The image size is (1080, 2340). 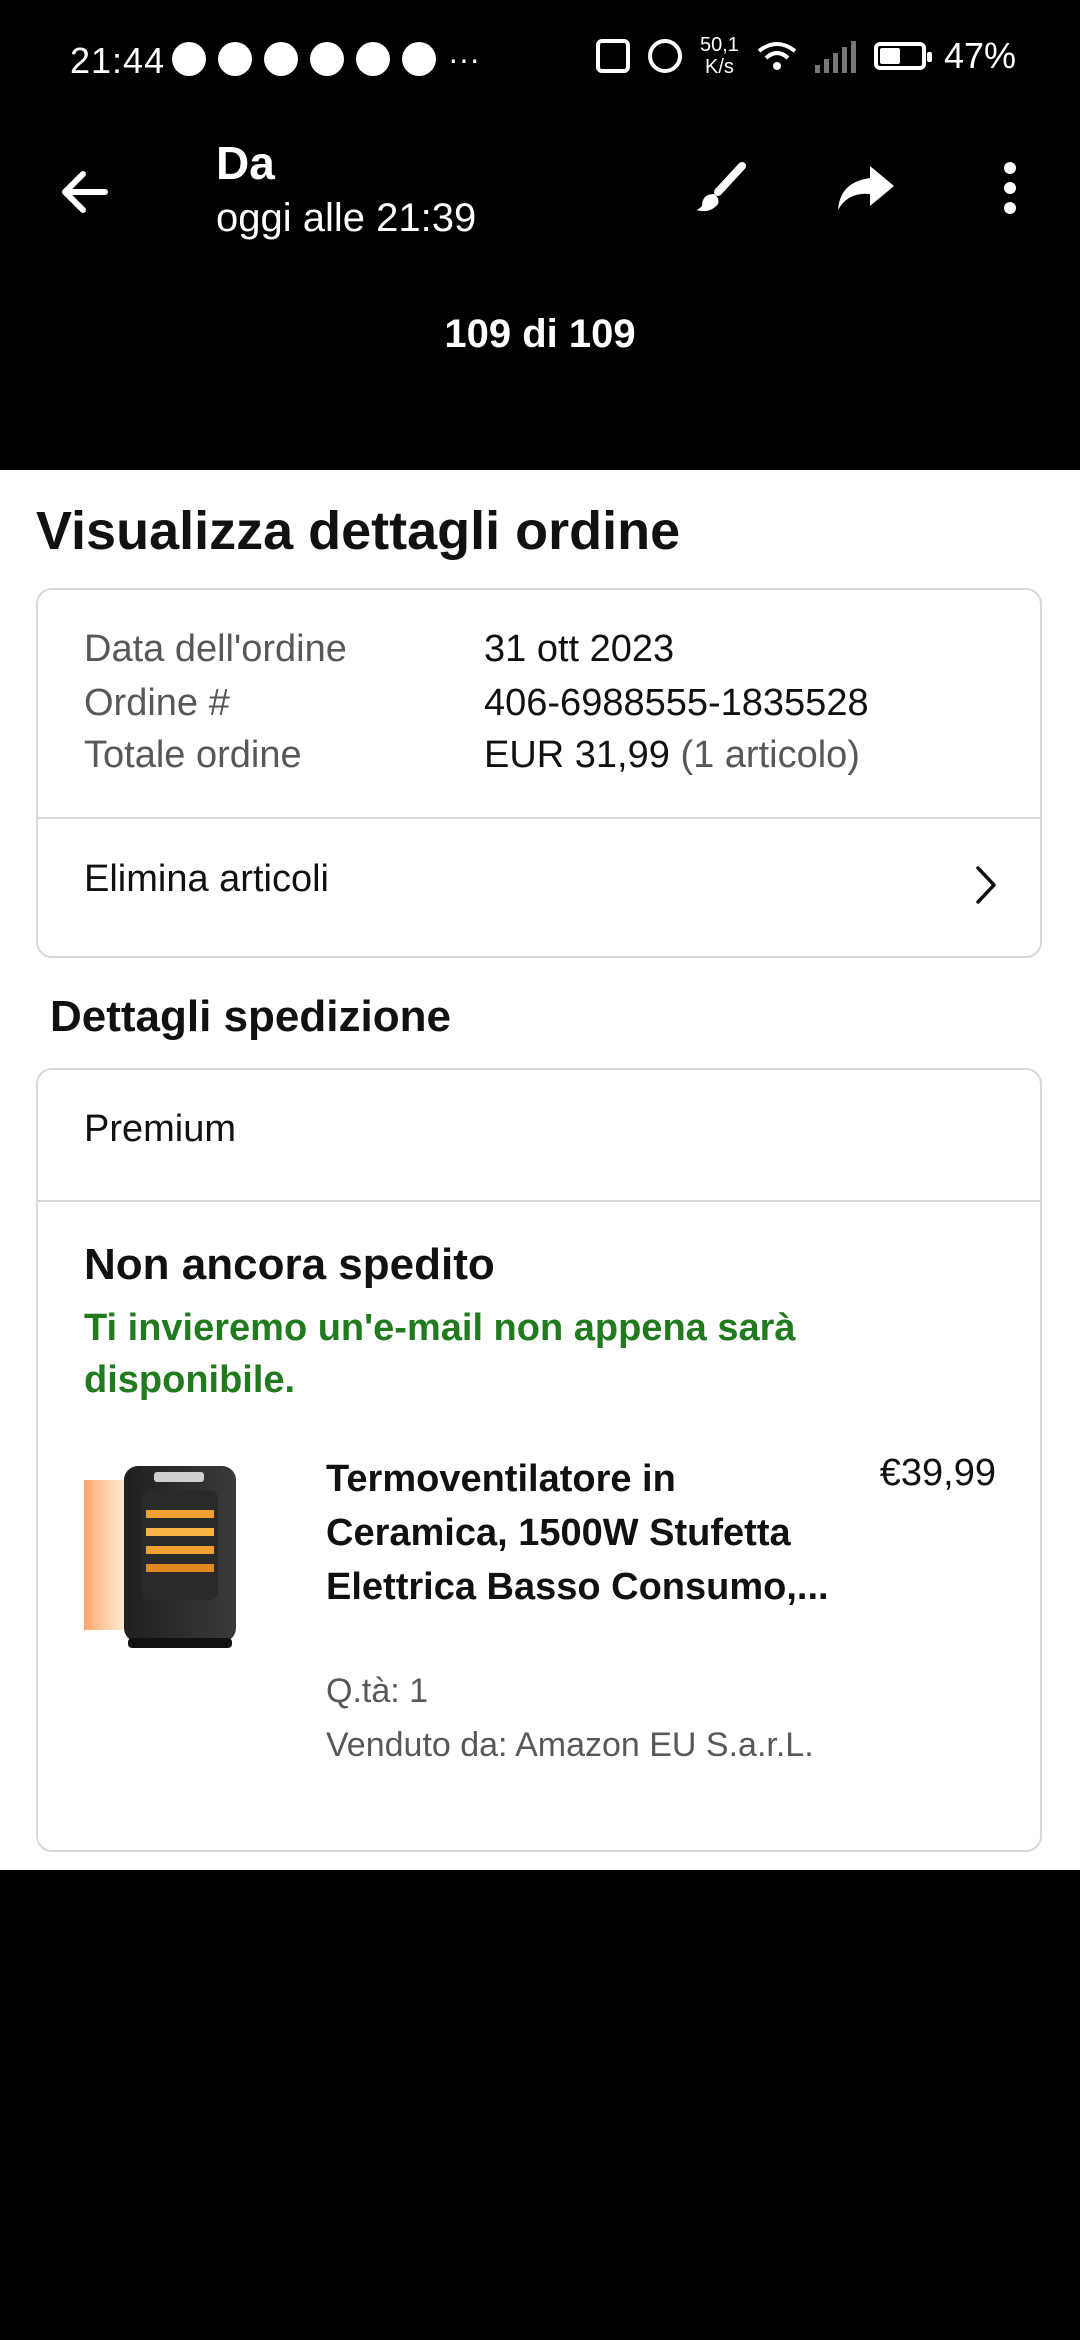 I want to click on browser-icon, so click(x=419, y=59).